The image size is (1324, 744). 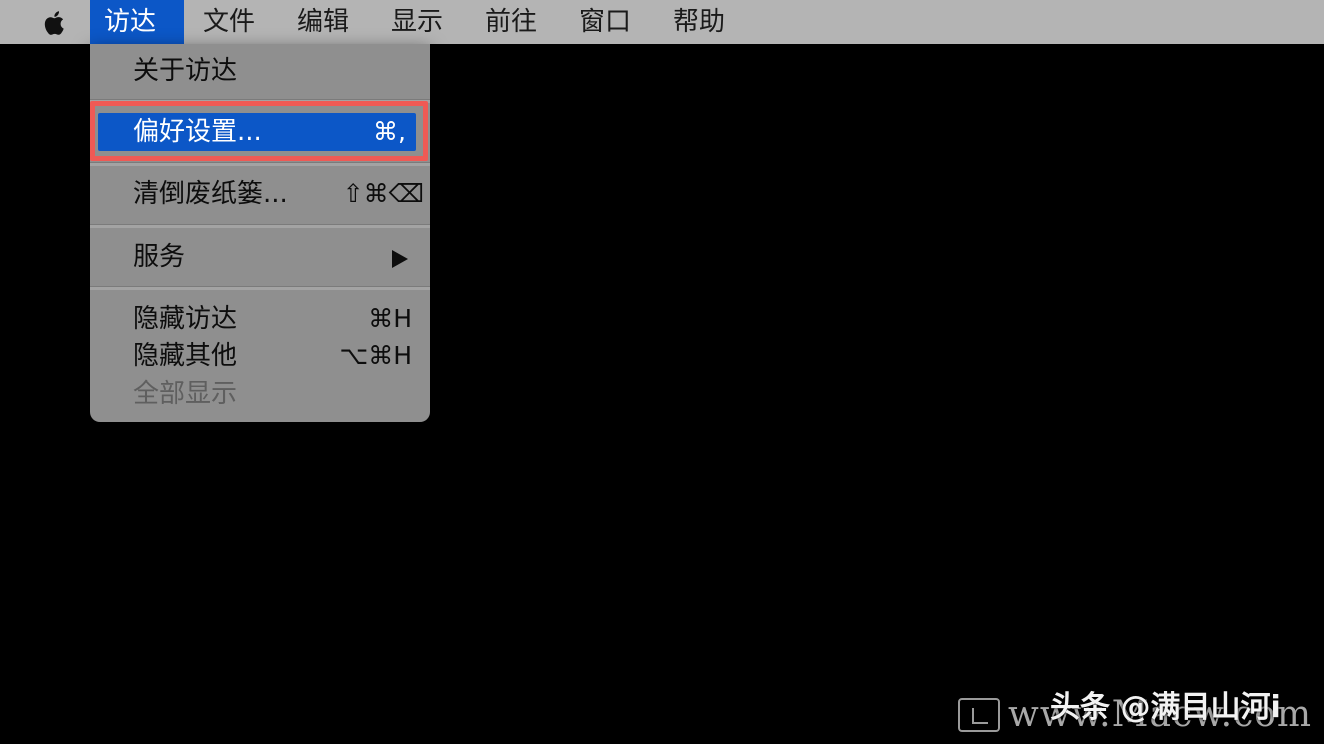 I want to click on menu-item-shortcut: ⌥⌘H, so click(x=375, y=355).